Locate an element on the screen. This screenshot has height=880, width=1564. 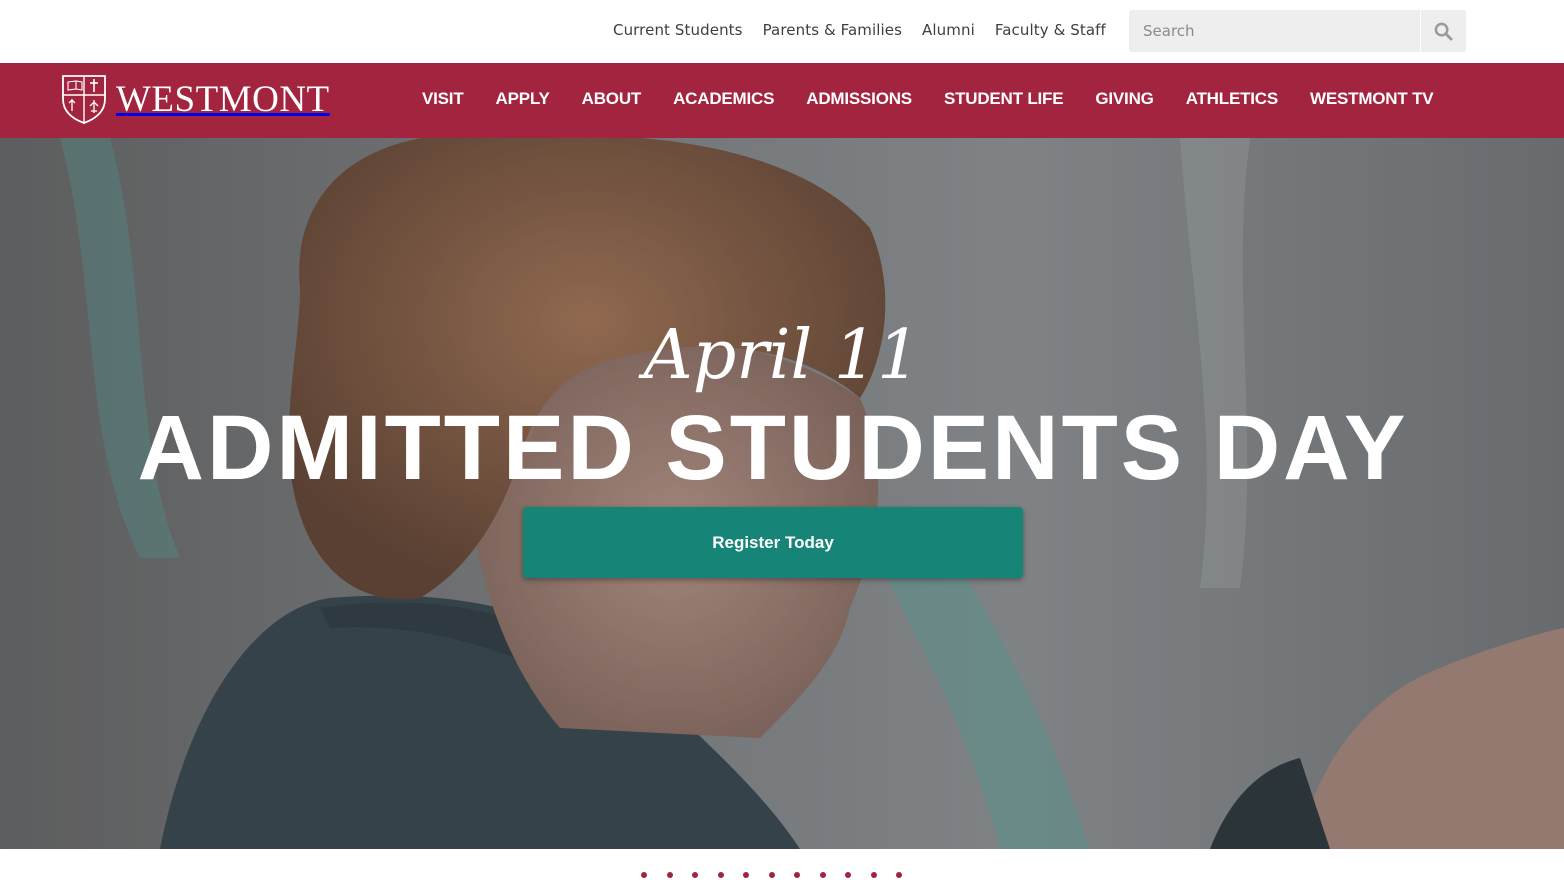
search-input is located at coordinates (1275, 31).